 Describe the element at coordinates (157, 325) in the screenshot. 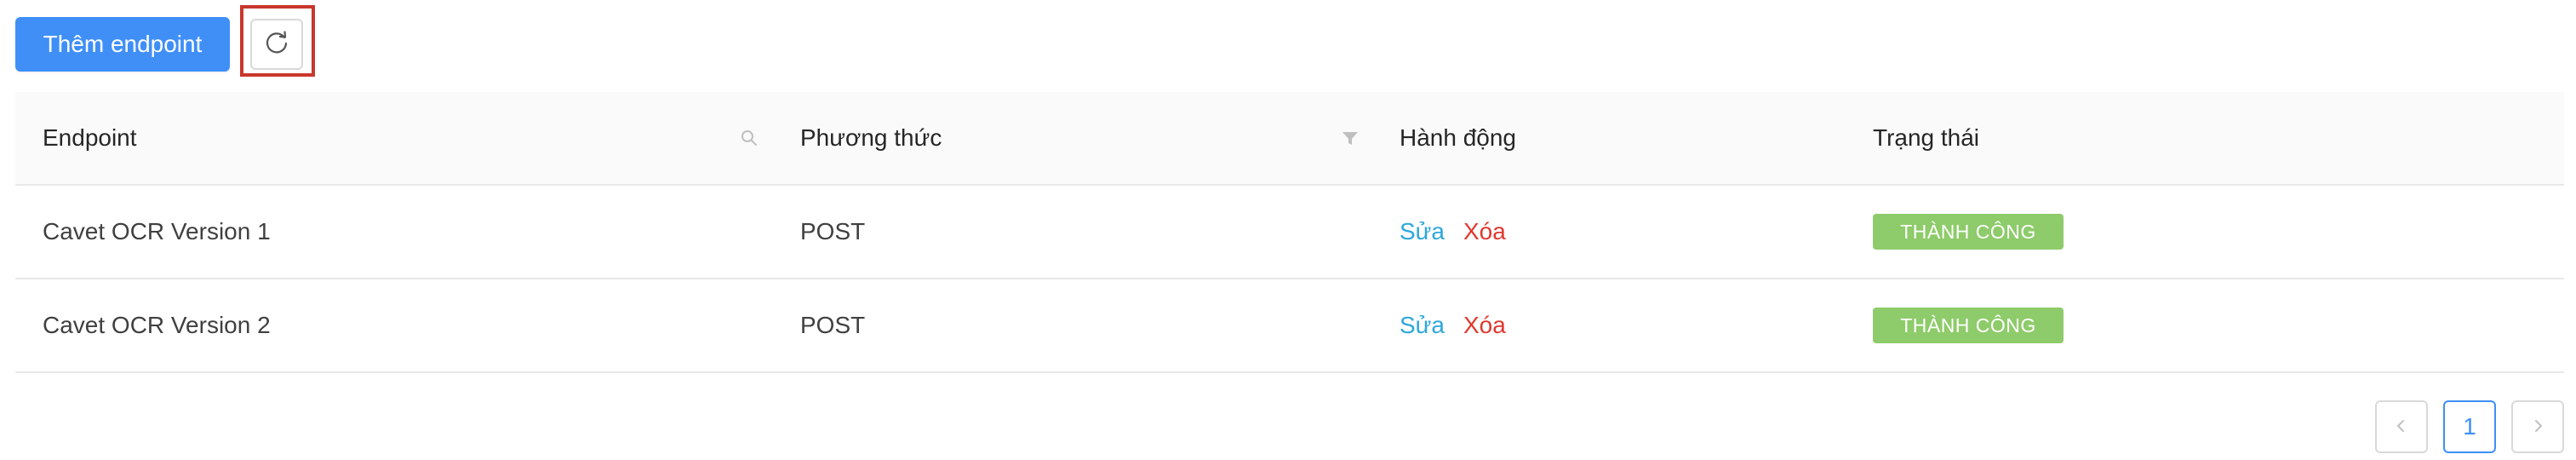

I see `endpoint-name: Cavet OCR Version 2` at that location.